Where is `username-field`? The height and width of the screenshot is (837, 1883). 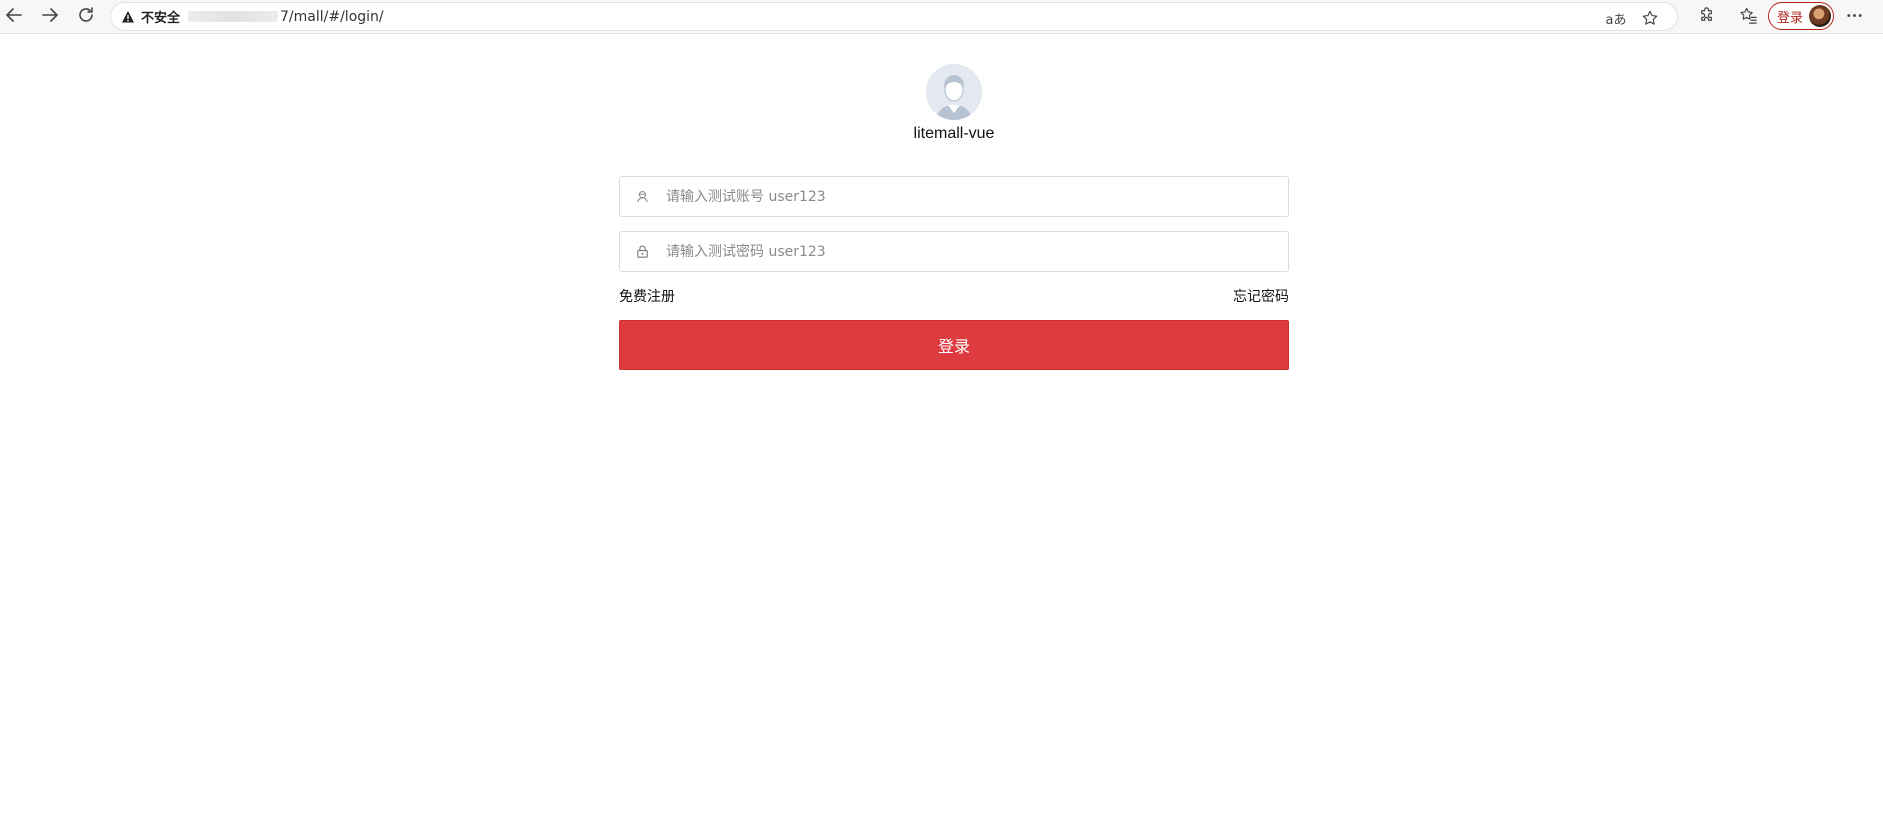
username-field is located at coordinates (954, 196).